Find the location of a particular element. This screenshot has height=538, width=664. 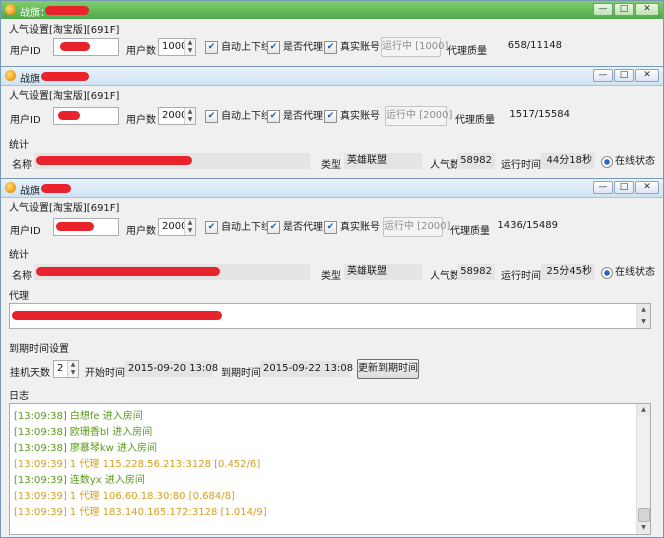

proxy-section-label: 代理 is located at coordinates (19, 296).